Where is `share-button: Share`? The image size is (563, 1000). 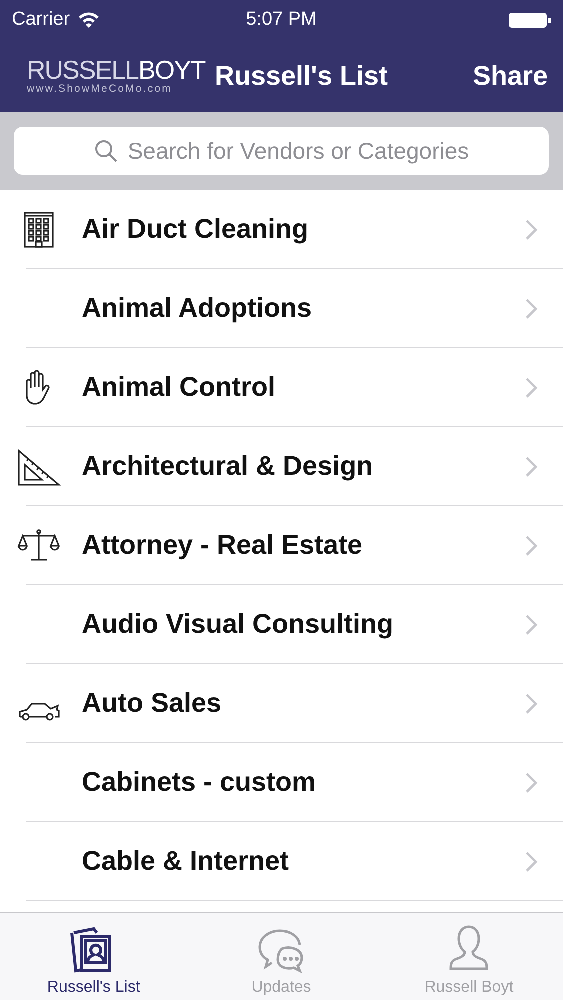
share-button: Share is located at coordinates (510, 76).